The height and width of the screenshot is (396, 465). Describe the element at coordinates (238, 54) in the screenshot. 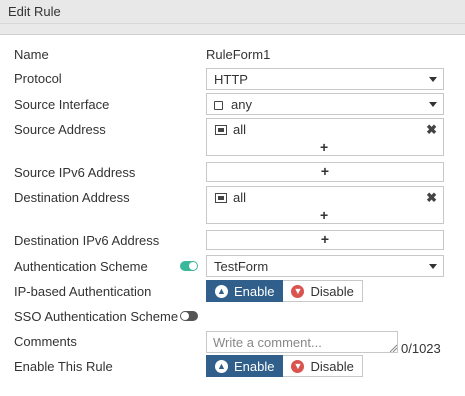

I see `name-value: RuleForm1` at that location.